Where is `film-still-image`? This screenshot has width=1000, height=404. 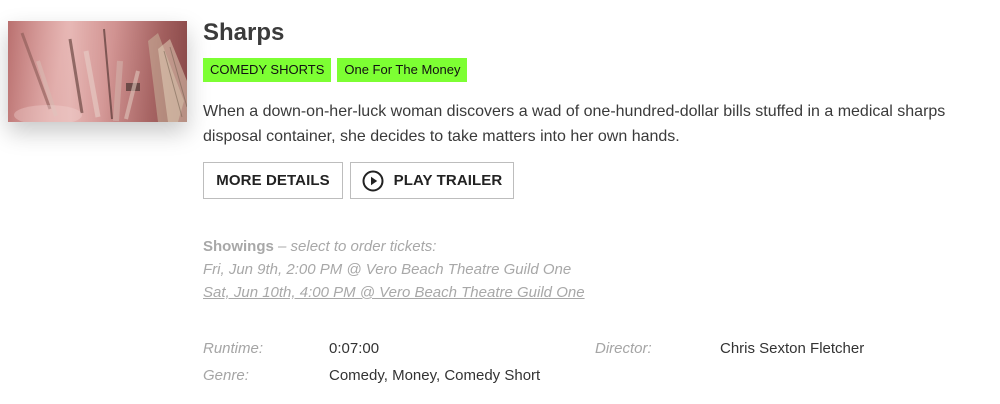 film-still-image is located at coordinates (97, 71).